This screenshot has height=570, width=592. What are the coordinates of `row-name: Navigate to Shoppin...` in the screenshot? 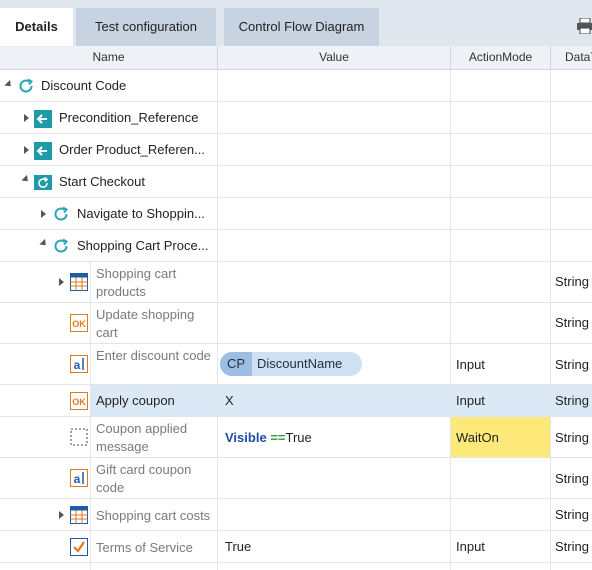 It's located at (141, 213).